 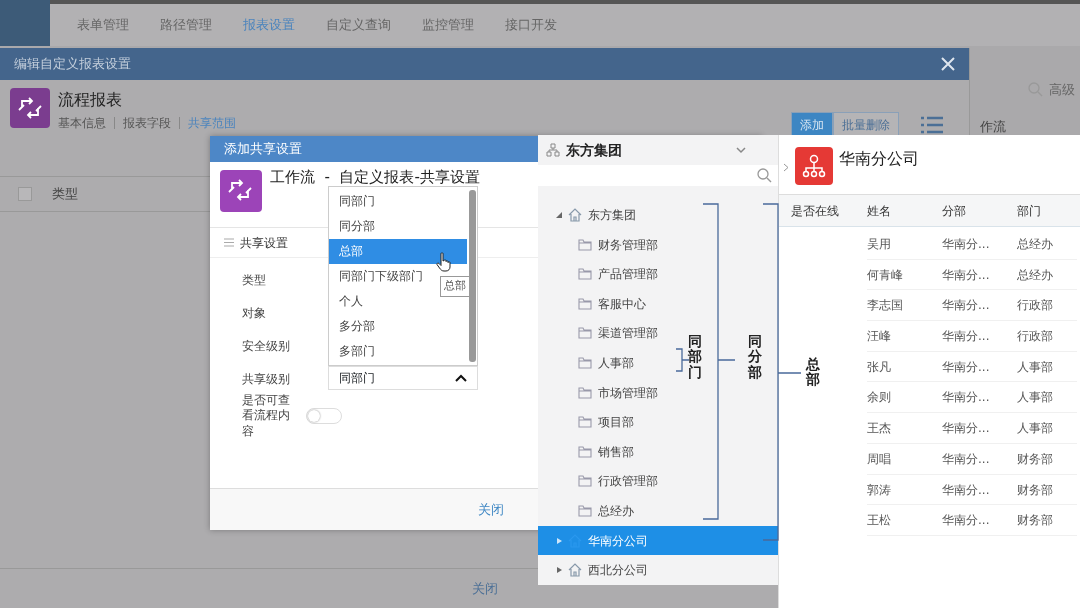 What do you see at coordinates (602, 333) in the screenshot?
I see `tree-item: 渠道管理部` at bounding box center [602, 333].